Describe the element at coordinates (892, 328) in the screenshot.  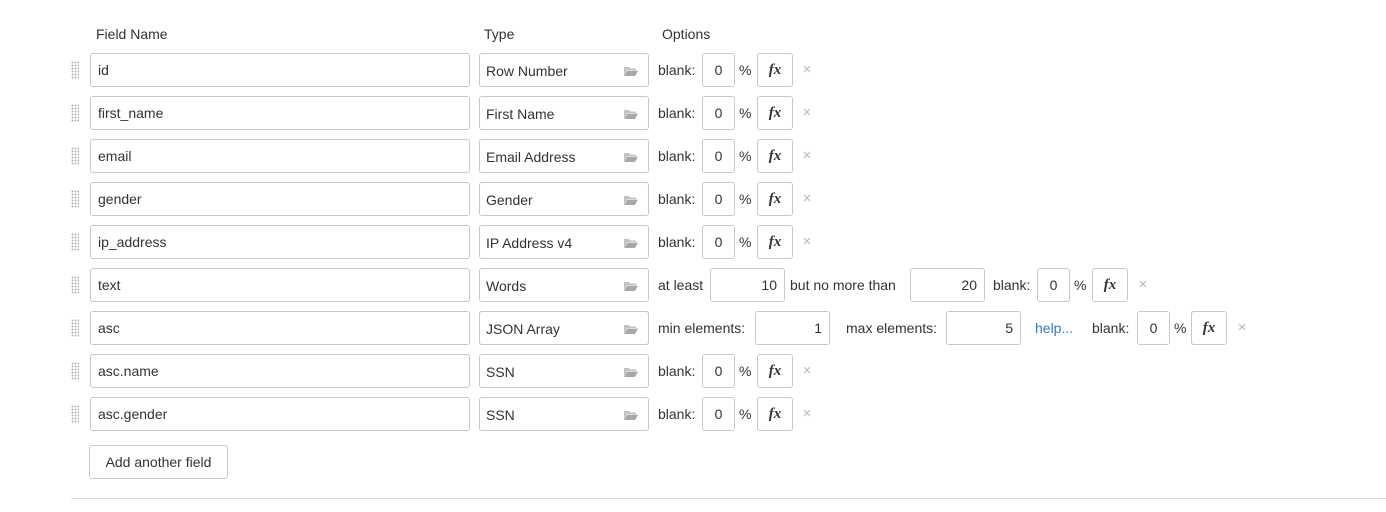
I see `max-elements-label: max elements:` at that location.